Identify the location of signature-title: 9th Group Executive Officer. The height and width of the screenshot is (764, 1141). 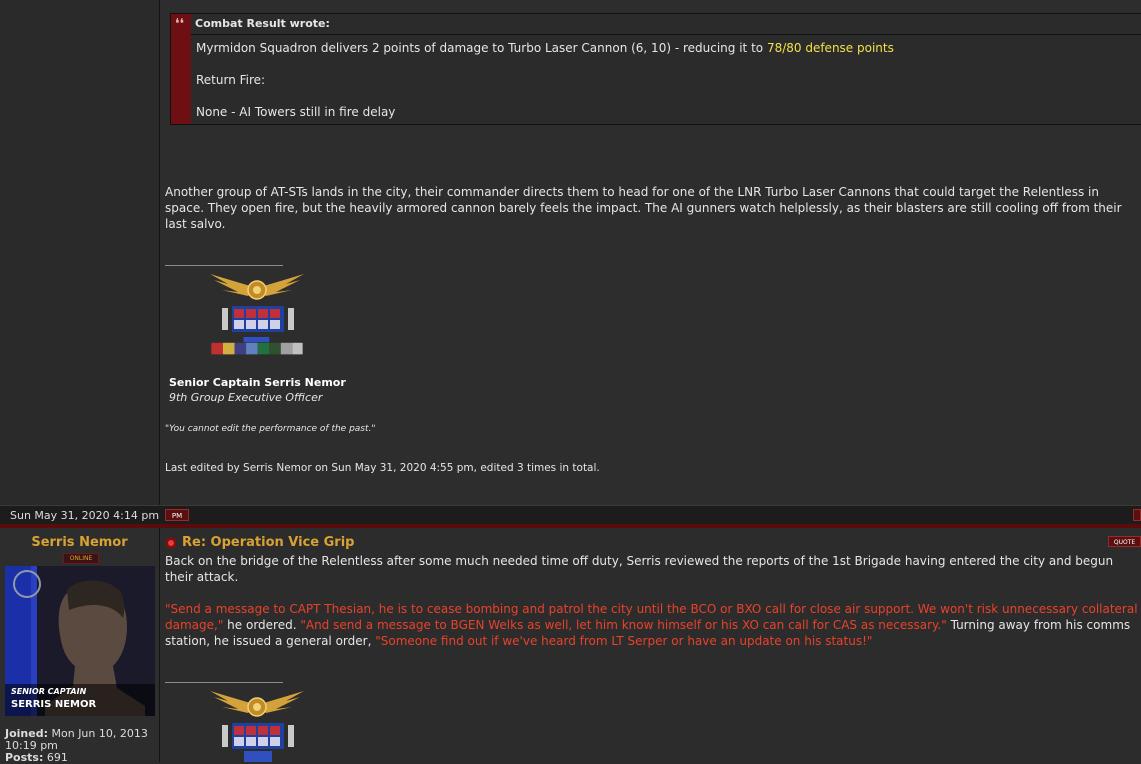
(246, 397).